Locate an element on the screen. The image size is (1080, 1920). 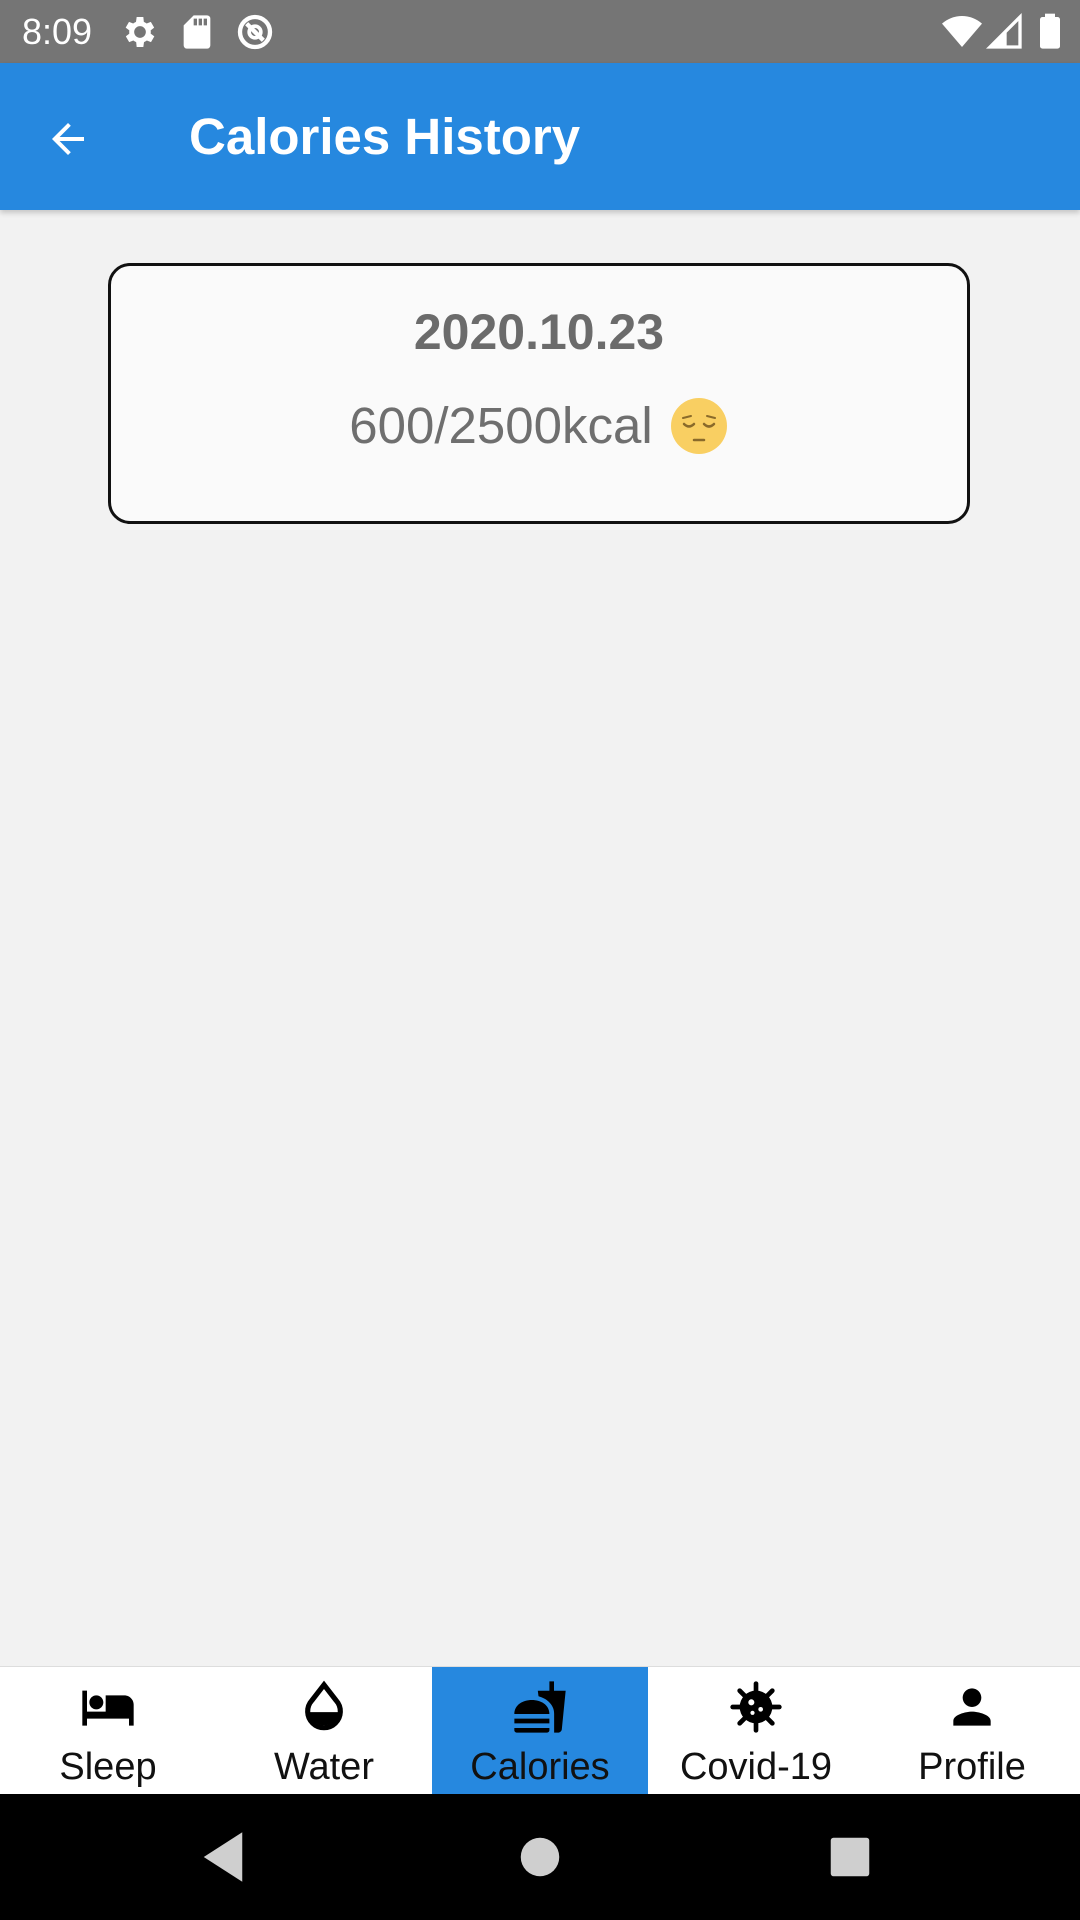
nav-label-covid: Covid-19 is located at coordinates (756, 1767).